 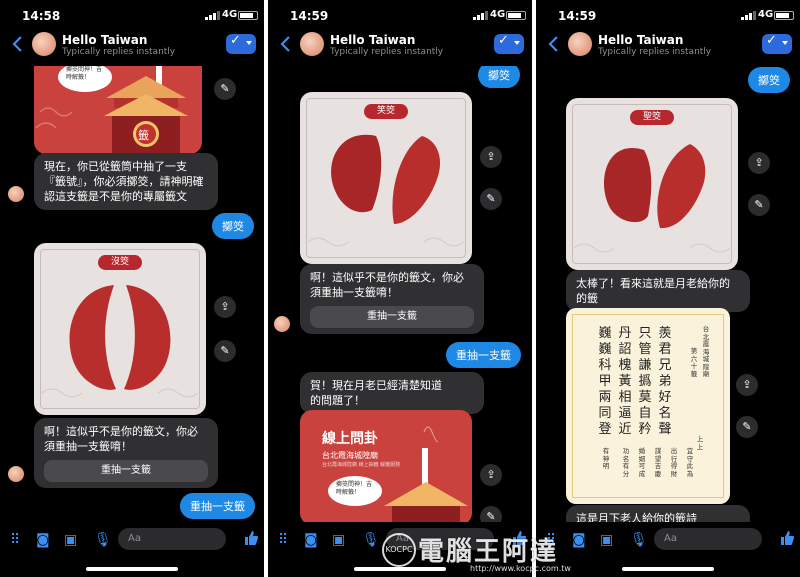 What do you see at coordinates (426, 475) in the screenshot?
I see `temple-illustration` at bounding box center [426, 475].